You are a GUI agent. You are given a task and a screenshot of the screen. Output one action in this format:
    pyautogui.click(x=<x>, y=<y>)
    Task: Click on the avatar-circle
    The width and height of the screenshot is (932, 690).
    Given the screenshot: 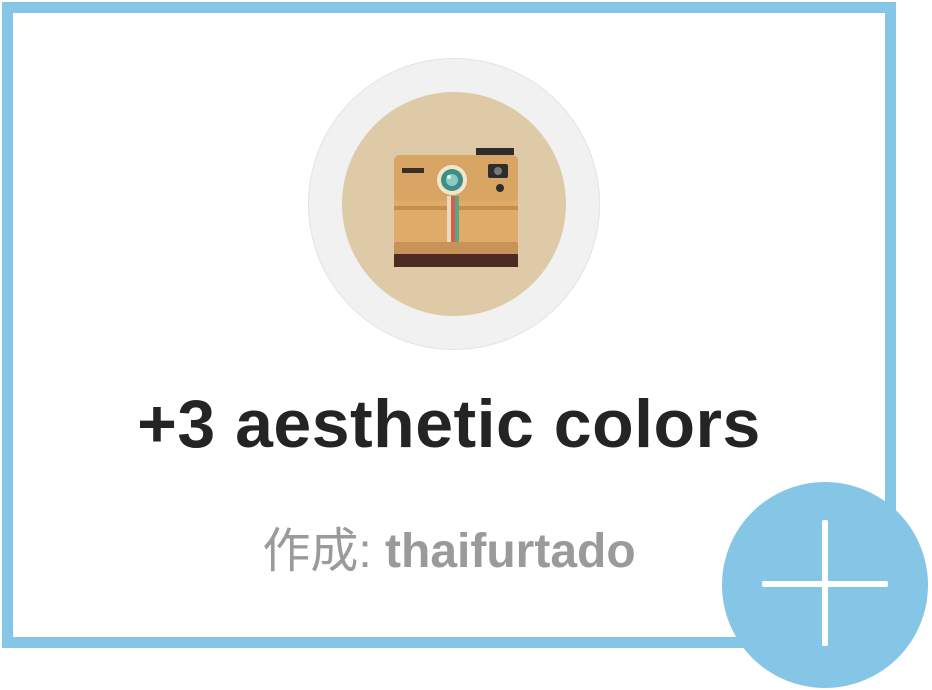 What is the action you would take?
    pyautogui.click(x=454, y=204)
    